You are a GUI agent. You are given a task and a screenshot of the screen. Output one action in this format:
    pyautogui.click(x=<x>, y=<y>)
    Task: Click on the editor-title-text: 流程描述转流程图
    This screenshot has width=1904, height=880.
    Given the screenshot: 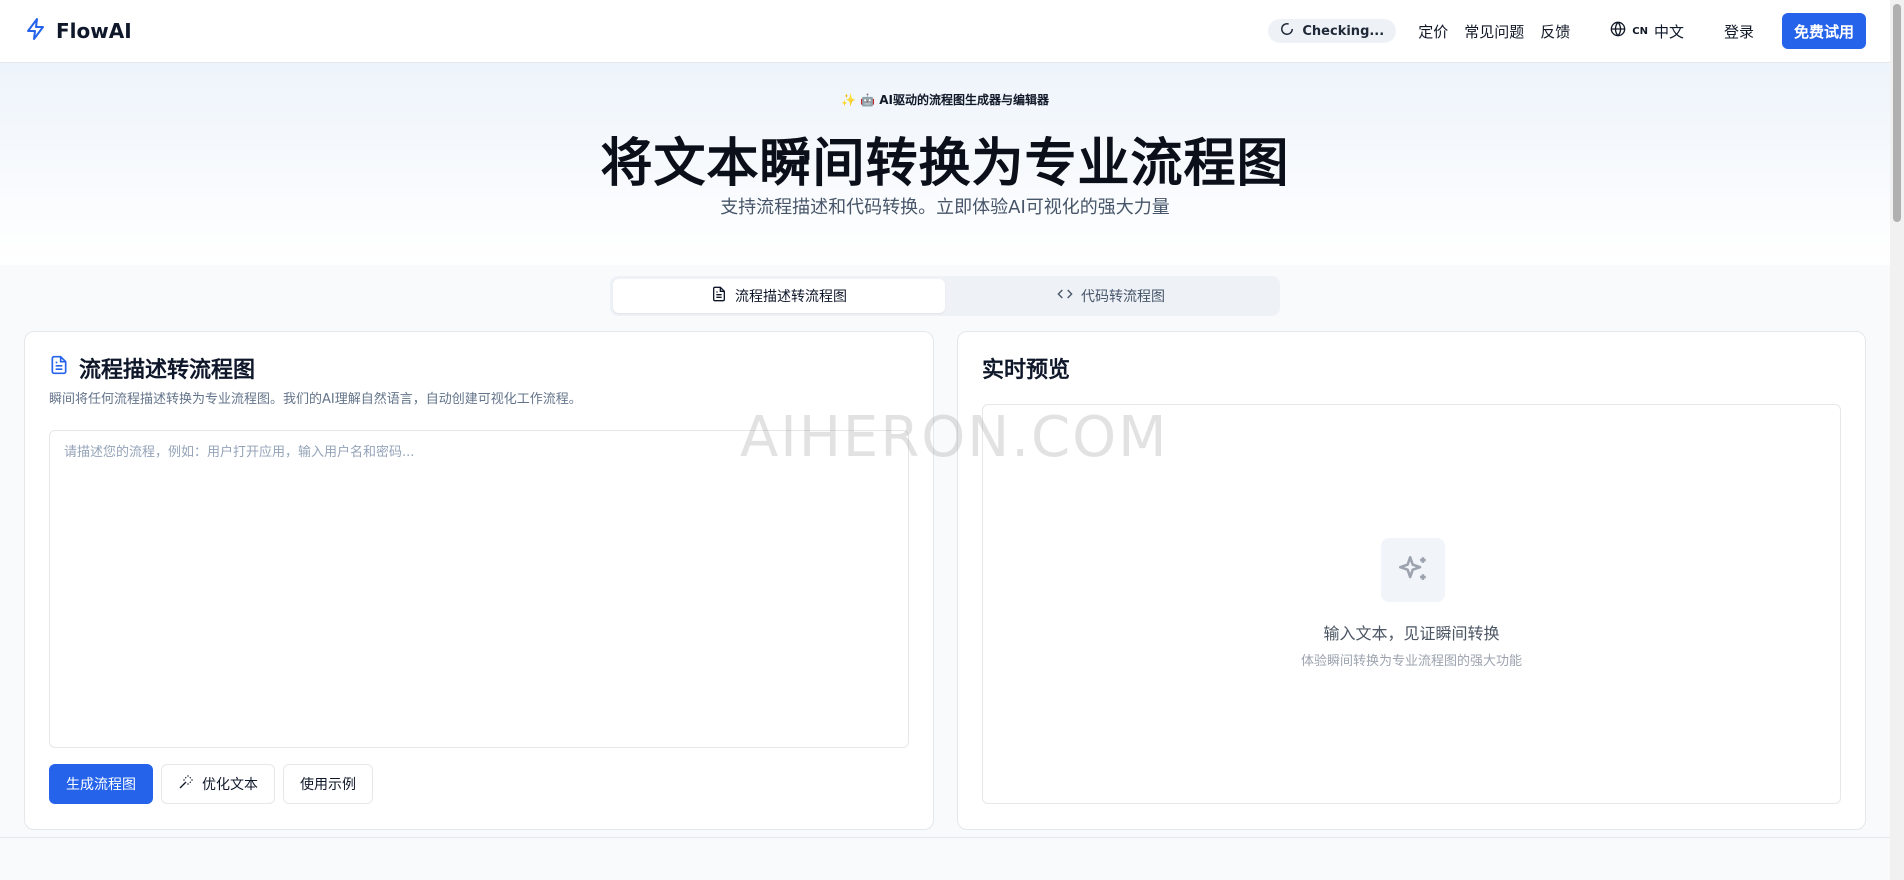 What is the action you would take?
    pyautogui.click(x=167, y=370)
    